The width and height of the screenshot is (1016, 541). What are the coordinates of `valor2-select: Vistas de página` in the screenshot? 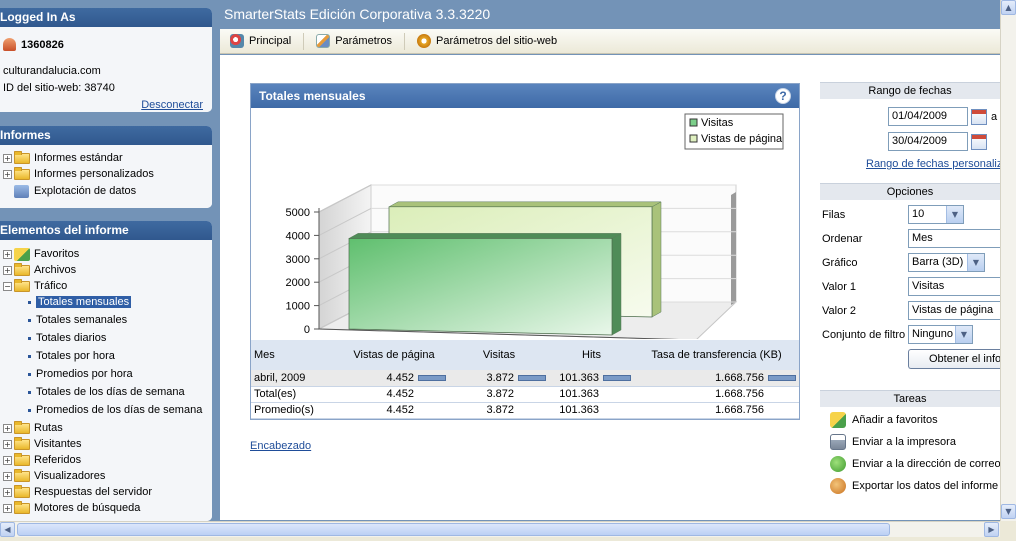 It's located at (954, 310).